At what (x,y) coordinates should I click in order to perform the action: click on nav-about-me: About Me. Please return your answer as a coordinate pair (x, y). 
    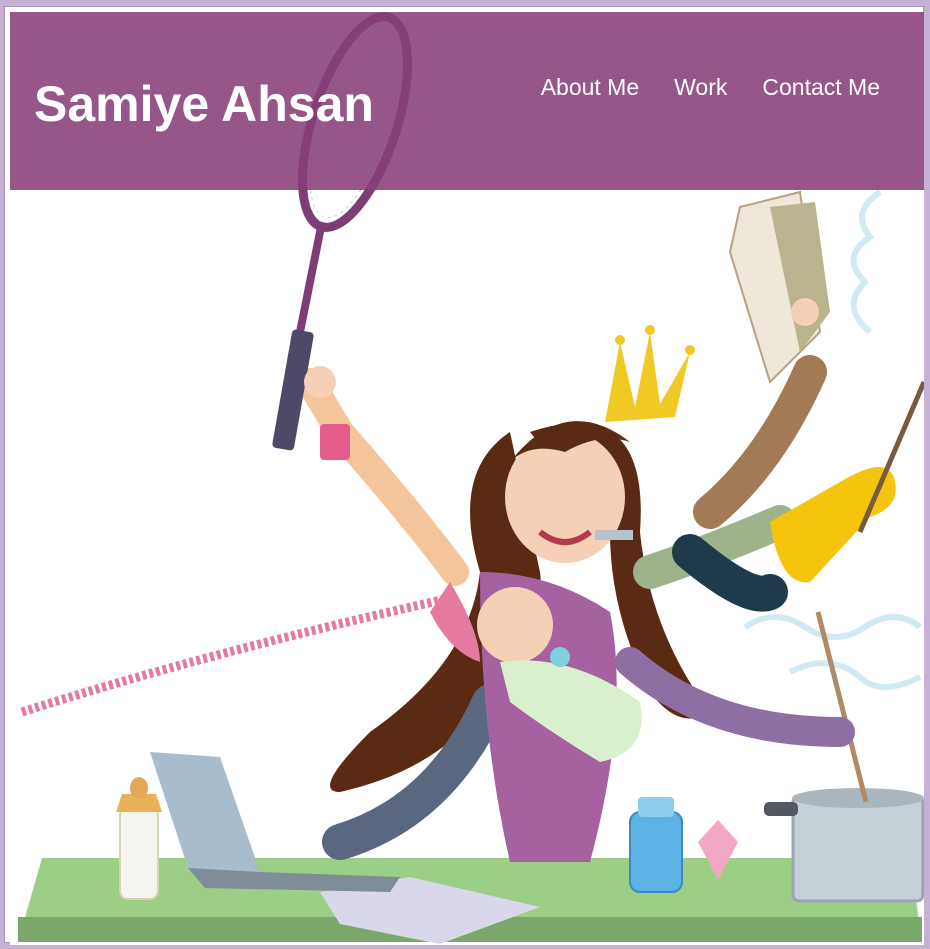
    Looking at the image, I should click on (590, 87).